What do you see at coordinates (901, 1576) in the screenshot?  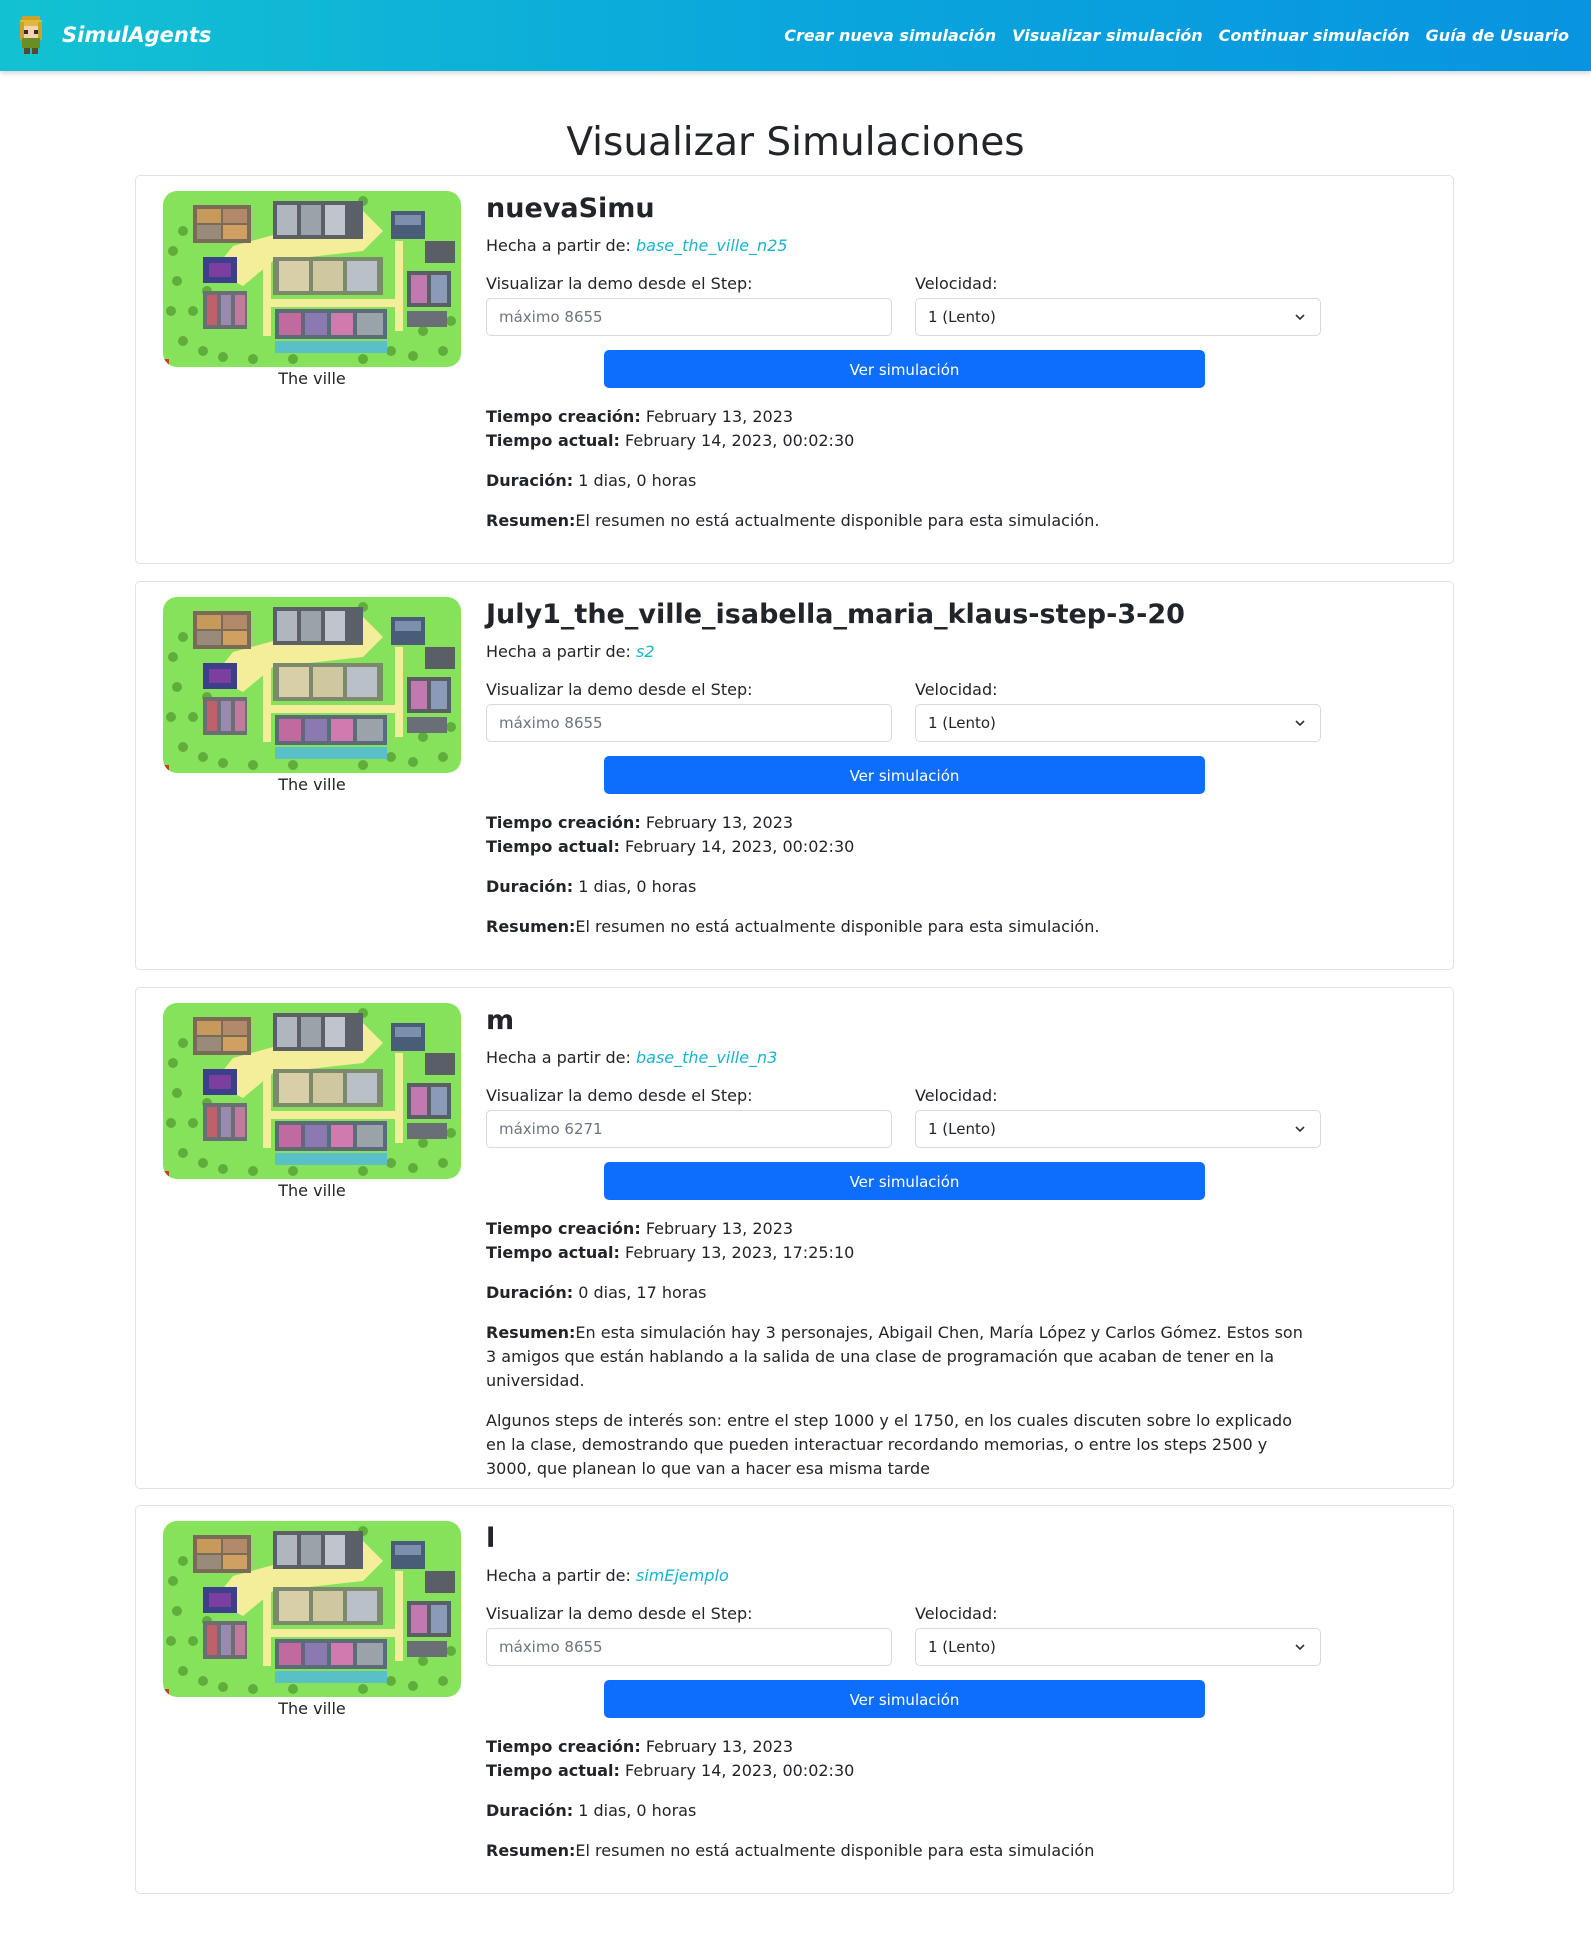 I see `origin-line: Hecha a partir de: simEjemplo` at bounding box center [901, 1576].